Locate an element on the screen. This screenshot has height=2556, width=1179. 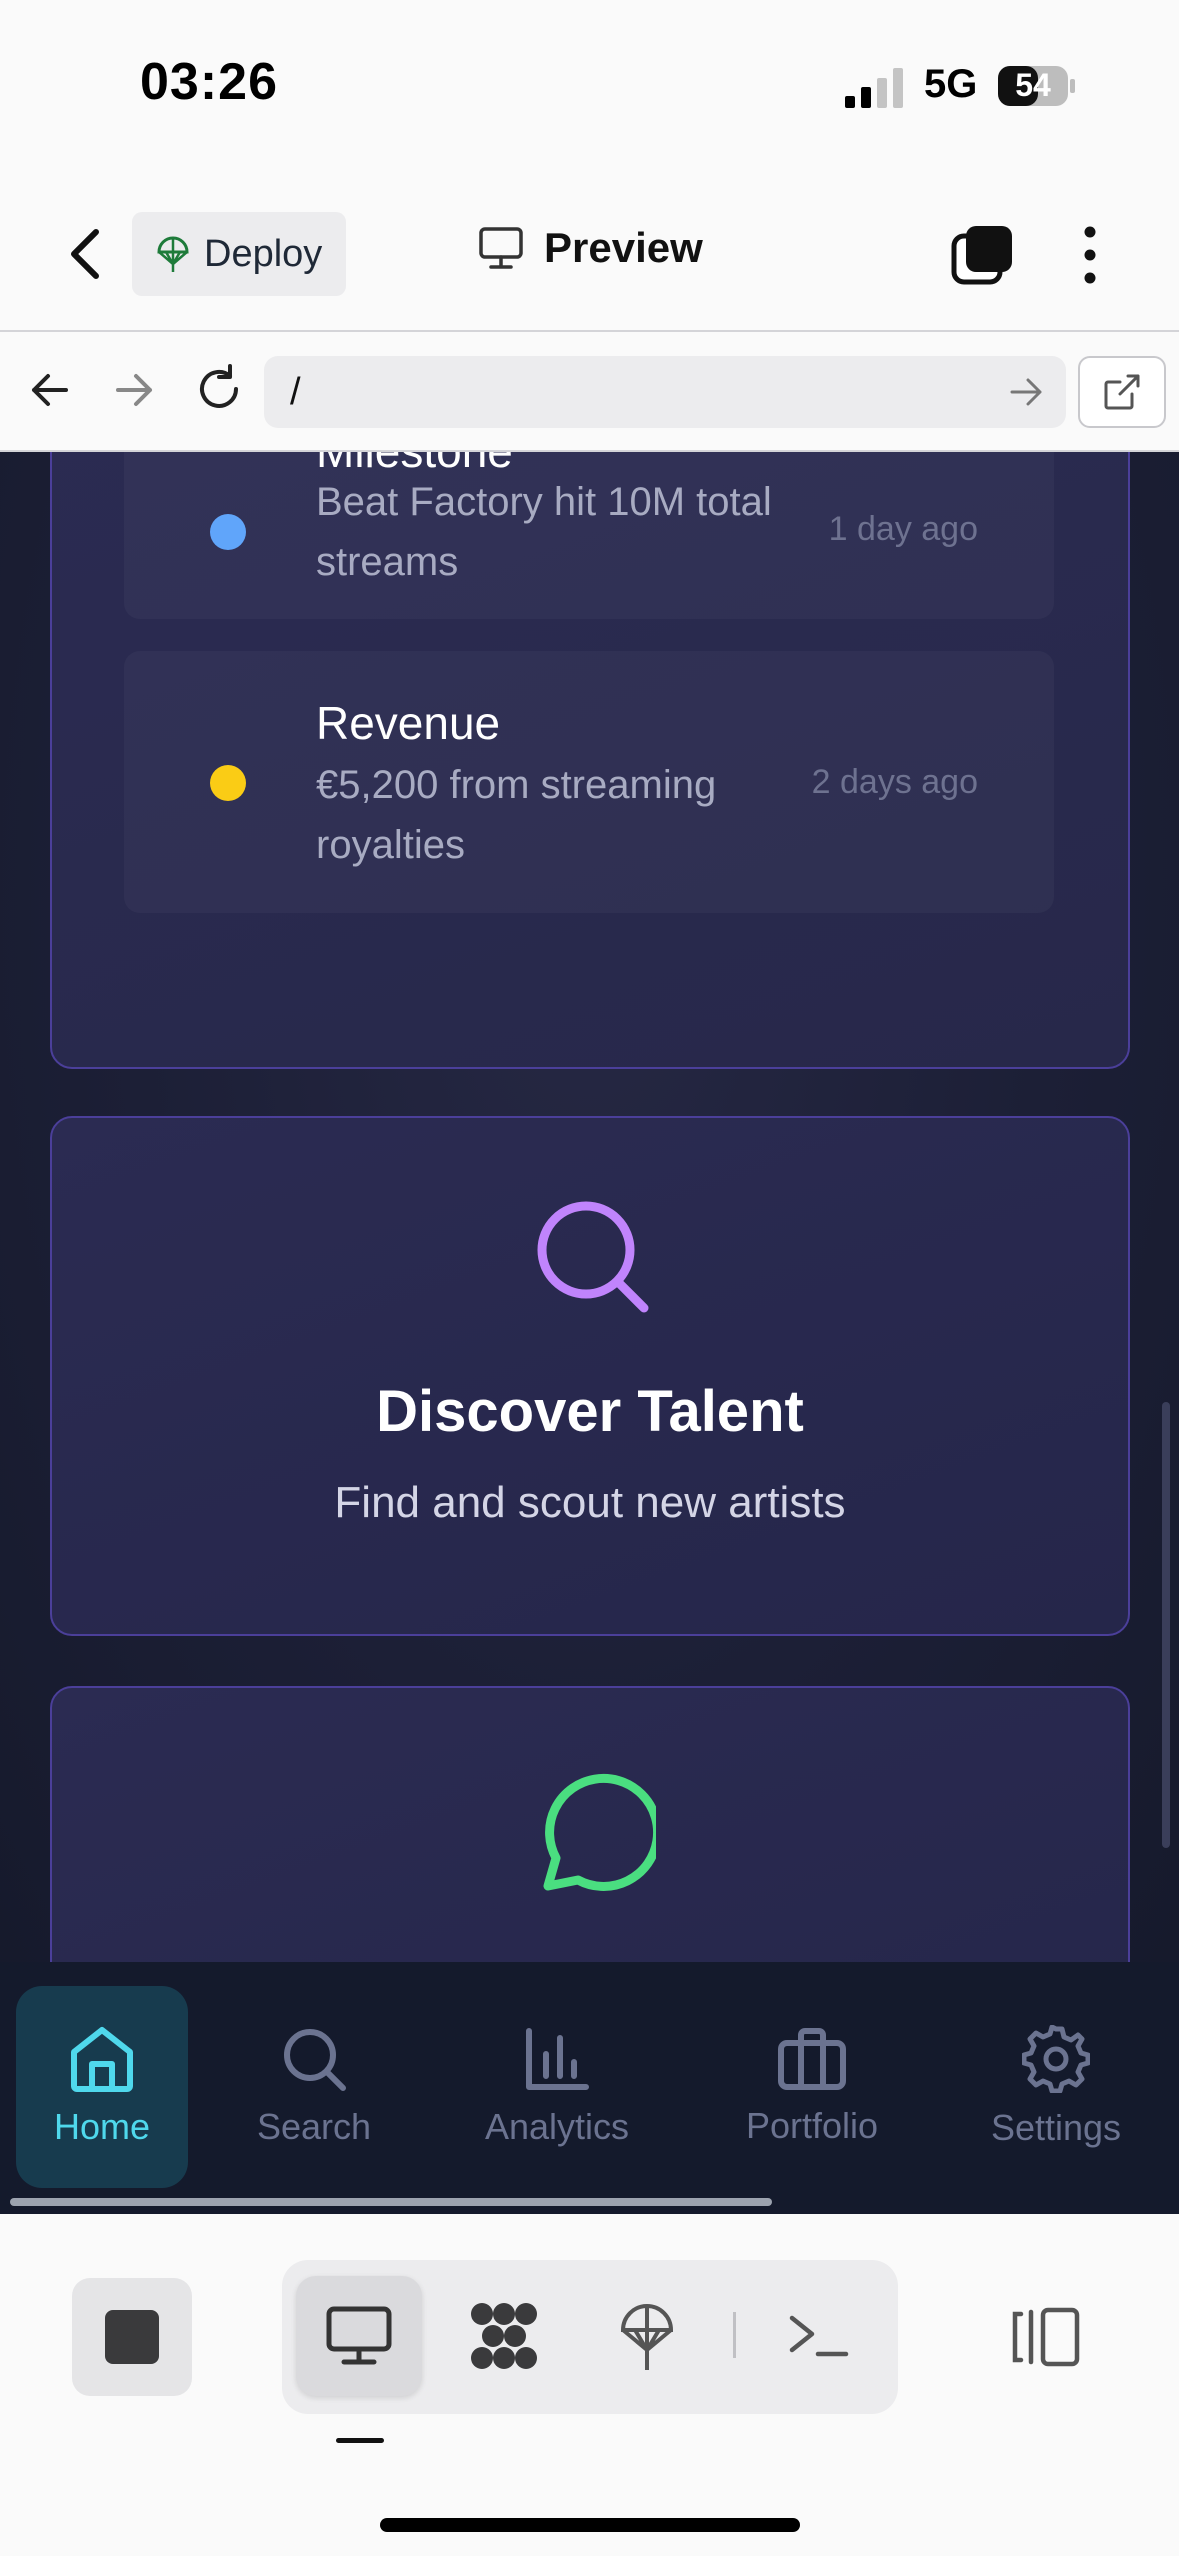
battery-level: 54 is located at coordinates (1033, 85).